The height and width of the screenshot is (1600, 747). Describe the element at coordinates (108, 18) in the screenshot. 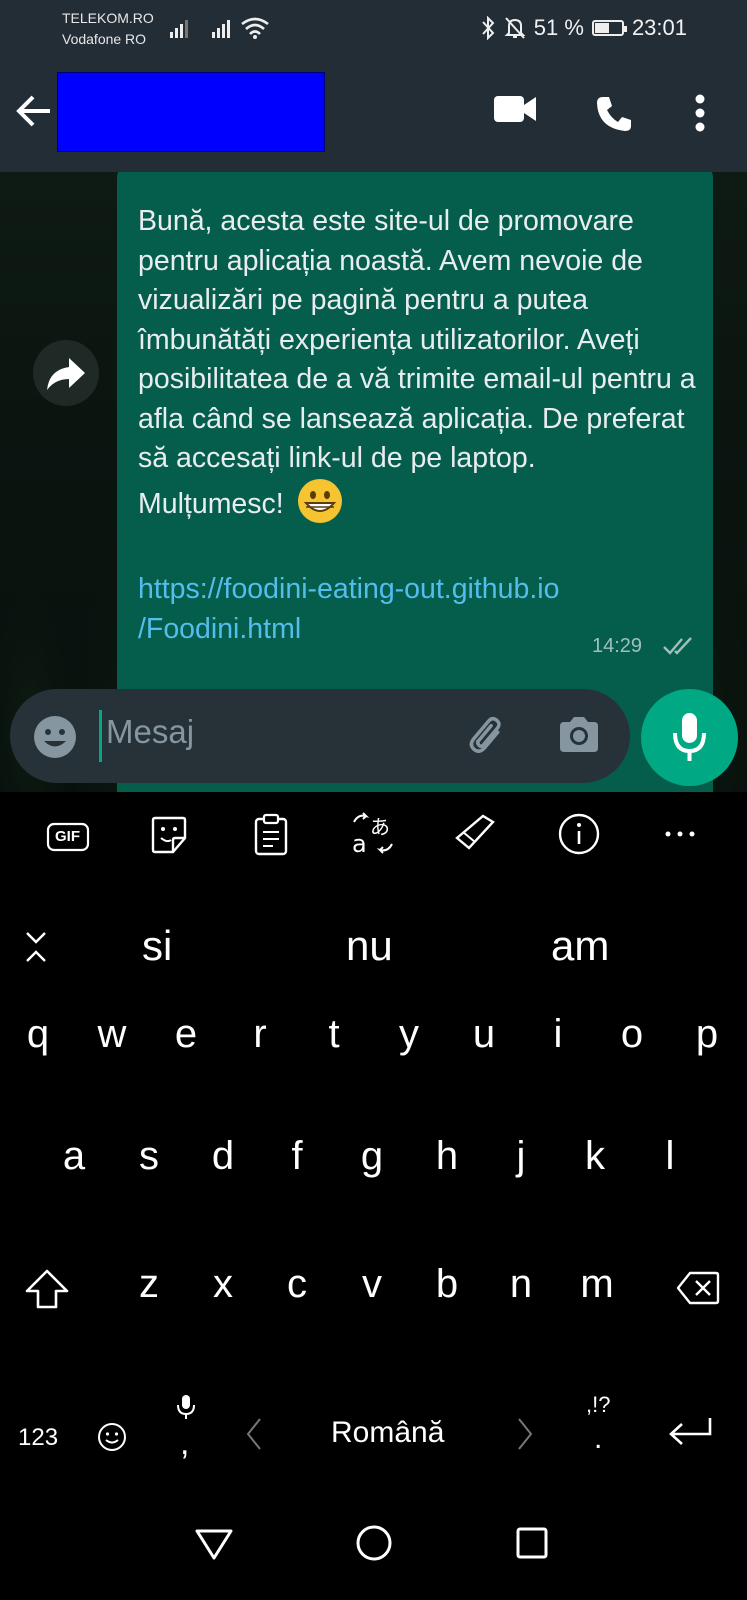

I see `carrier-1: TELEKOM.RO` at that location.